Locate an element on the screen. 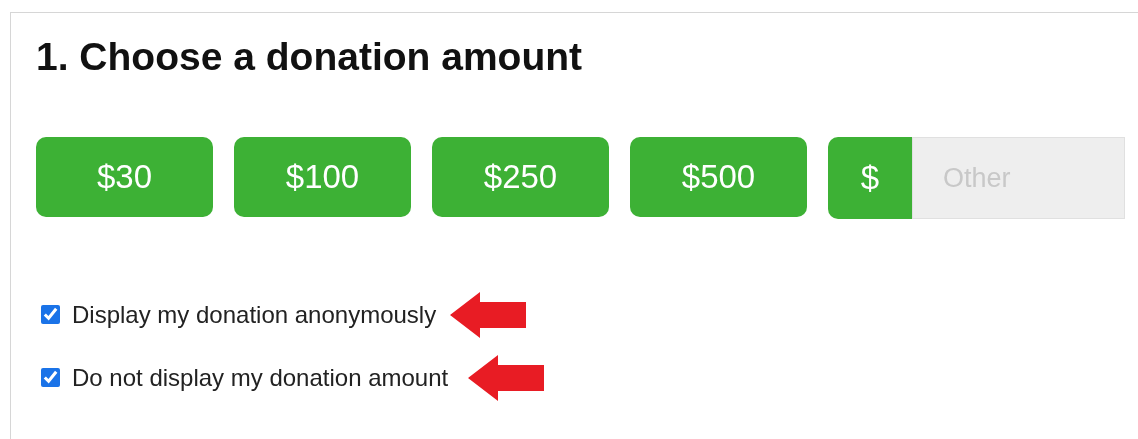 This screenshot has width=1138, height=439. currency-prefix: $ is located at coordinates (870, 178).